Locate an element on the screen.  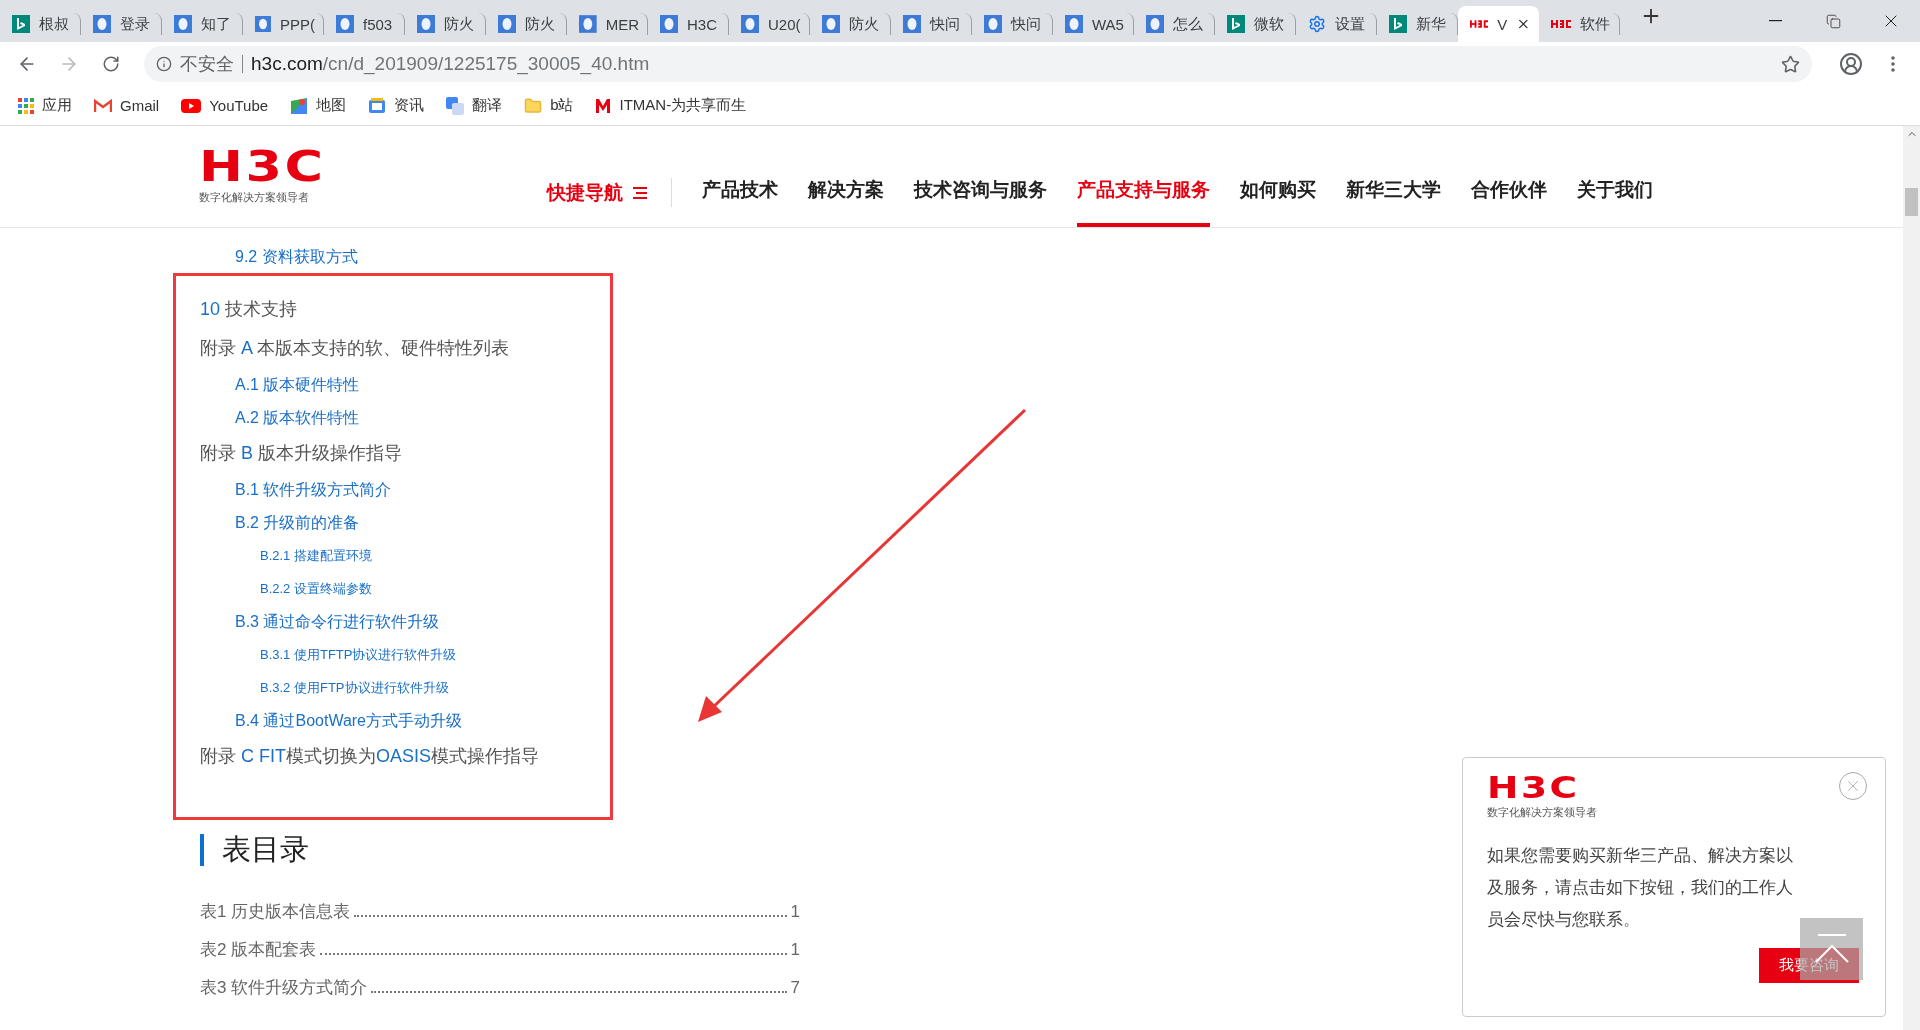
bookmark-link: Gmail is located at coordinates (140, 105).